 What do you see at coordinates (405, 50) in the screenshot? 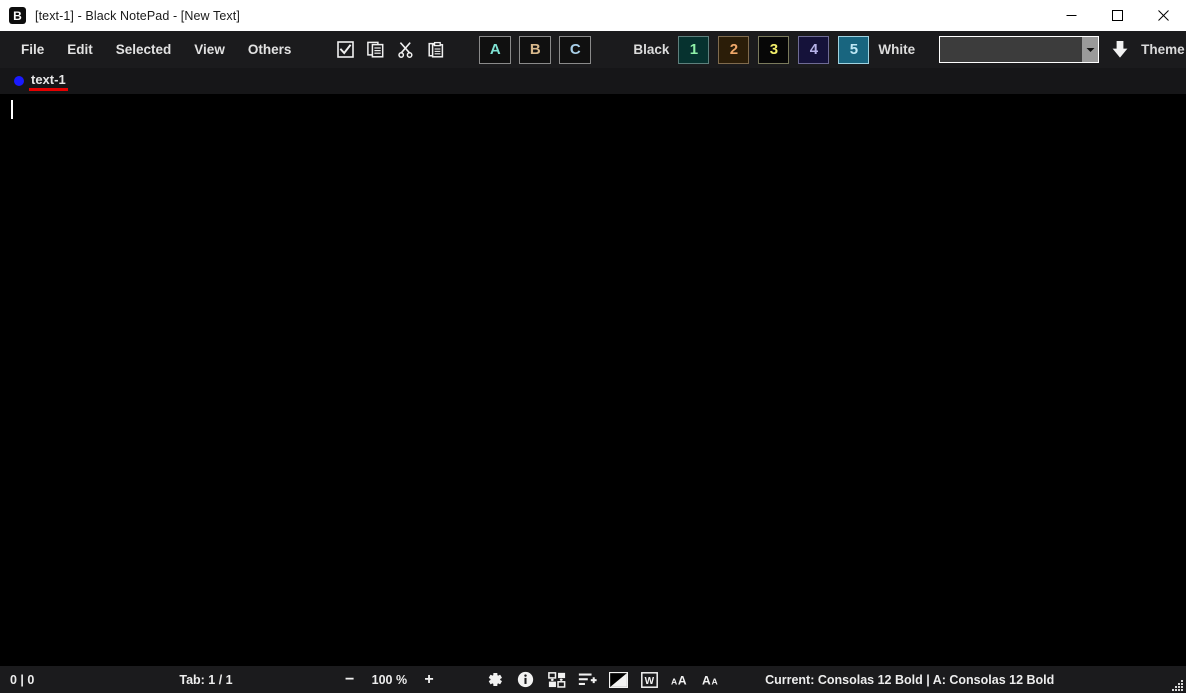
I see `cut-scissors-icon` at bounding box center [405, 50].